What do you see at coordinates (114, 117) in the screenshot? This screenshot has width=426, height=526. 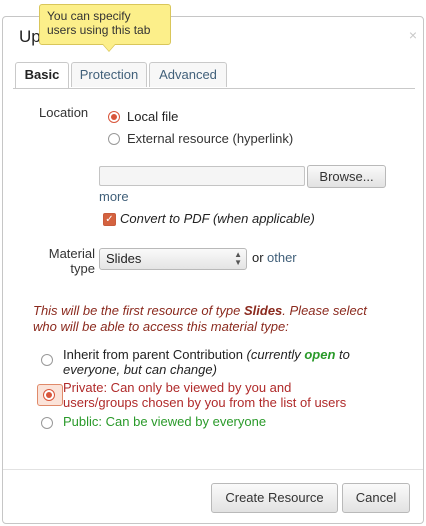 I see `local-file-radio` at bounding box center [114, 117].